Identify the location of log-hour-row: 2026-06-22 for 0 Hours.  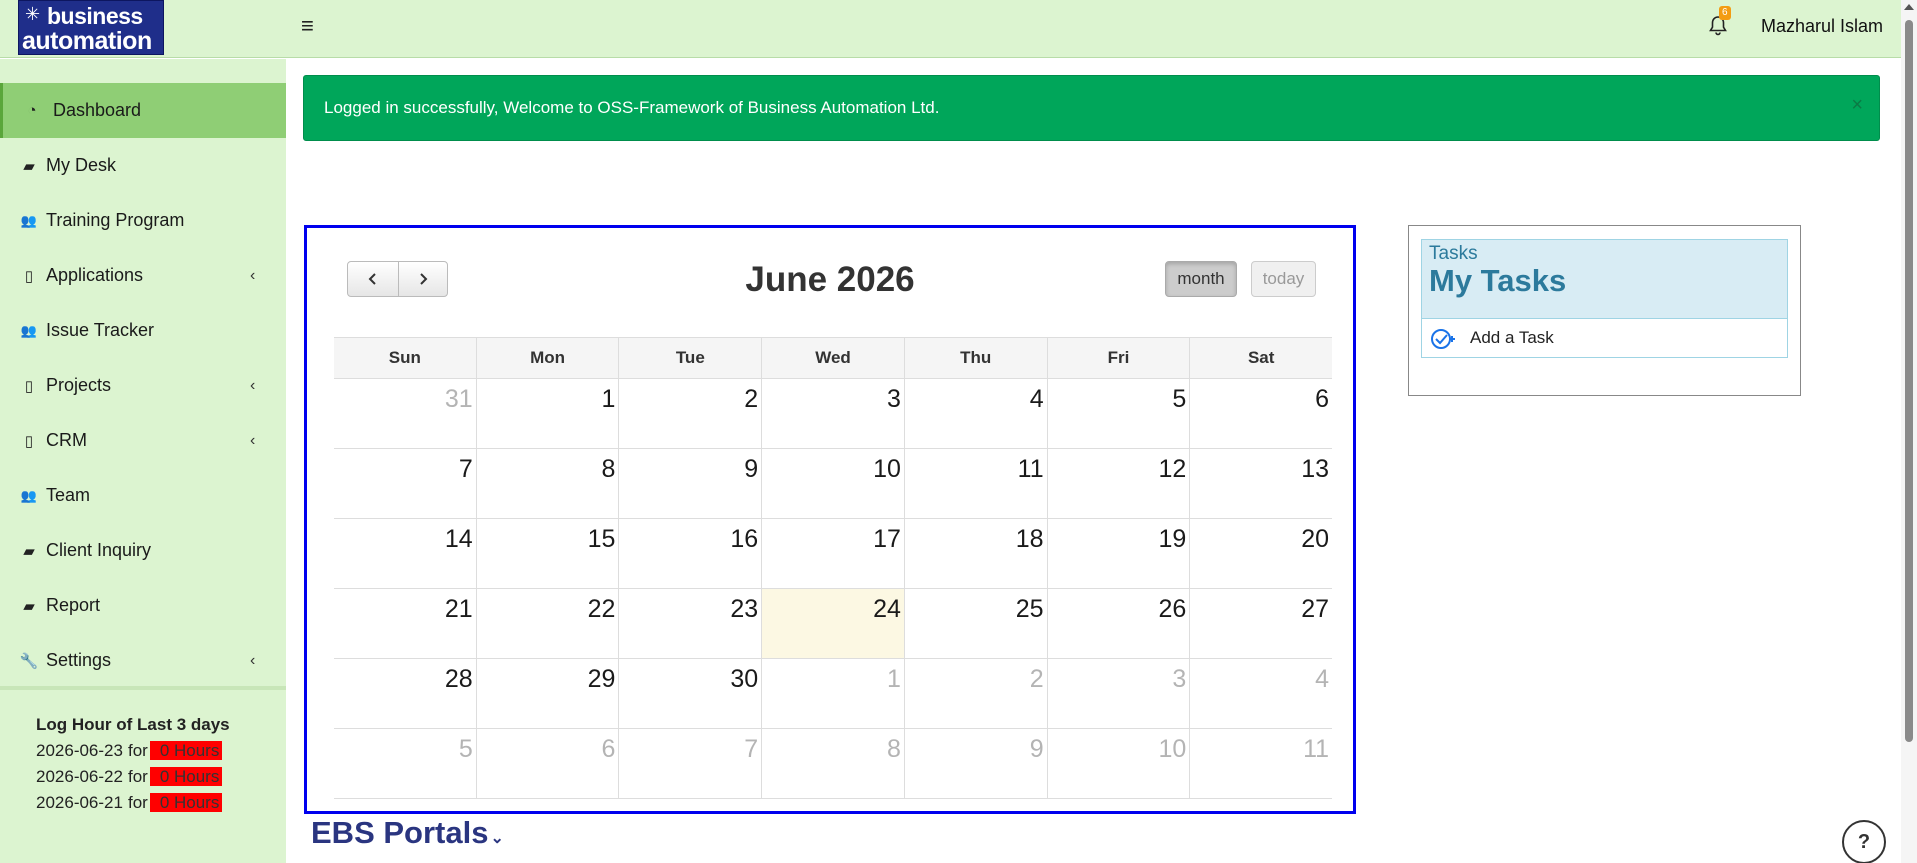
(129, 777).